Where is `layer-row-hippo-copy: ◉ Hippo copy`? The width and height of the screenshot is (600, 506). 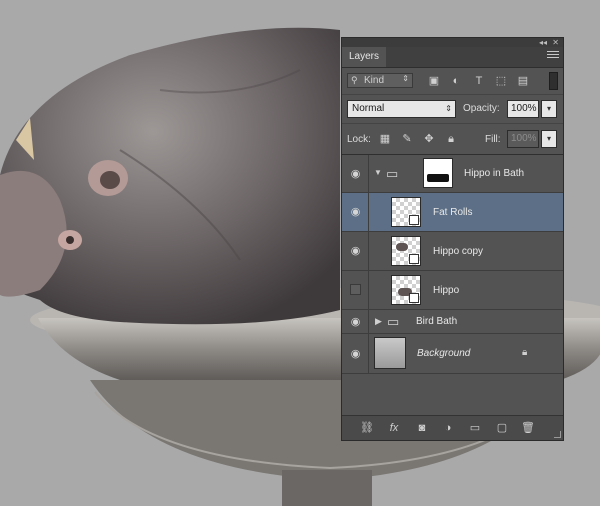
layer-row-hippo-copy: ◉ Hippo copy is located at coordinates (452, 251).